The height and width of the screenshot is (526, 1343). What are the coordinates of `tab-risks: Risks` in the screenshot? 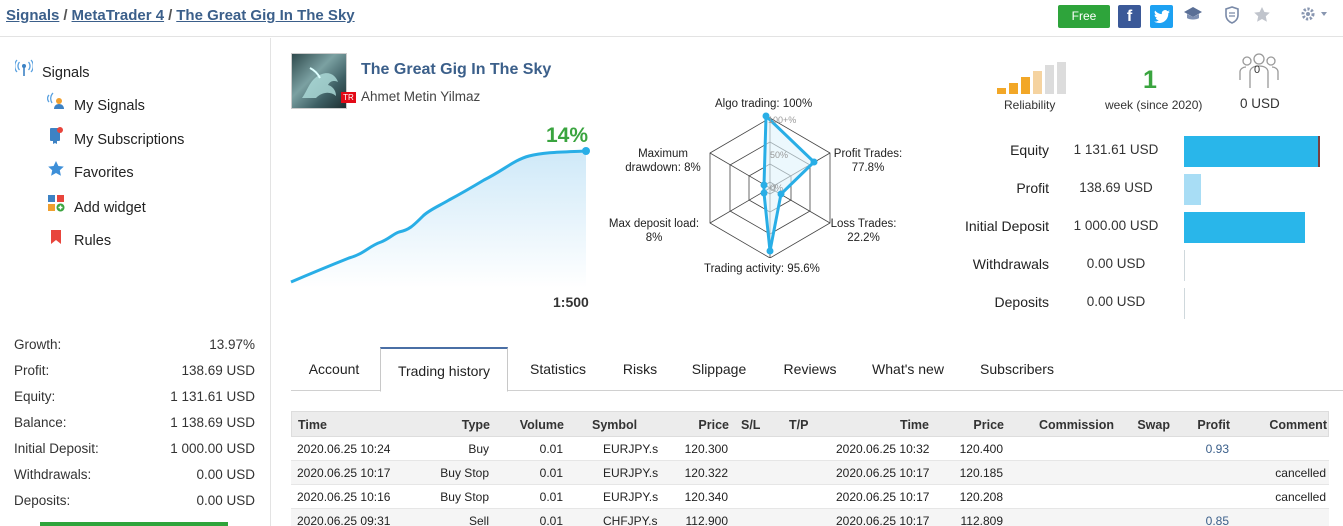 It's located at (640, 369).